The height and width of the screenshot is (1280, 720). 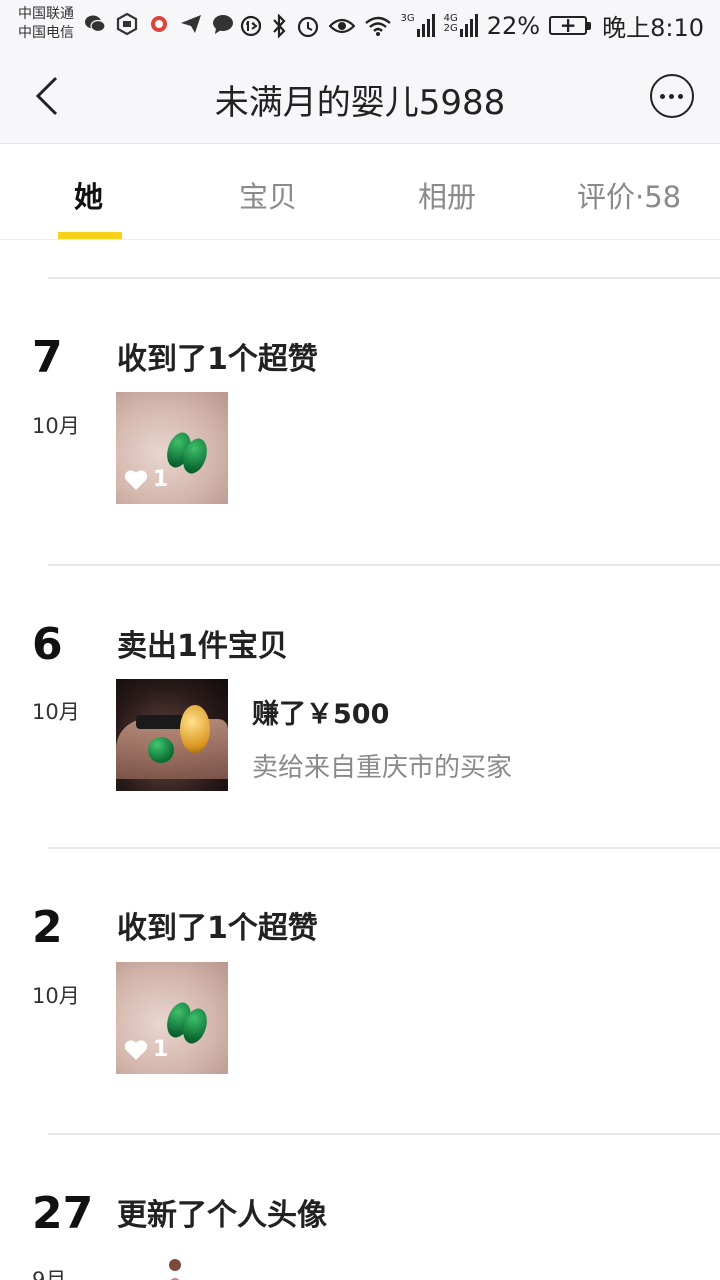 What do you see at coordinates (307, 26) in the screenshot?
I see `alarm-icon` at bounding box center [307, 26].